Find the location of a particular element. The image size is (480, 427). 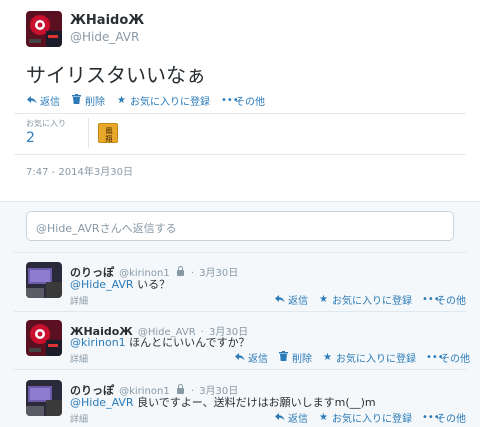

reply-text: @Hide_AVR 良いですよー、送料だけはお願いしますm(__)m is located at coordinates (223, 402).